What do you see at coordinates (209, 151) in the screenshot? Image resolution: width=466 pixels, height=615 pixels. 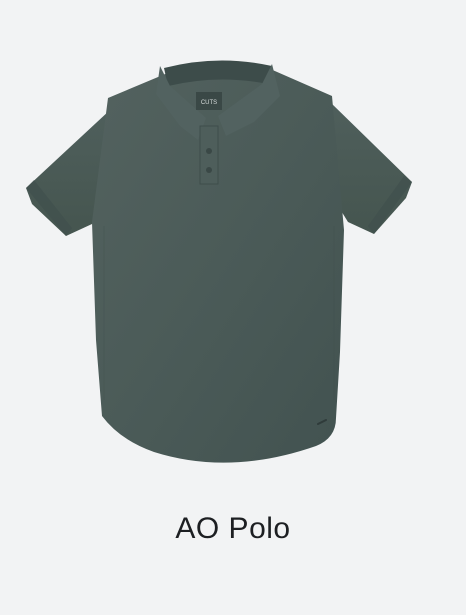 I see `button-top` at bounding box center [209, 151].